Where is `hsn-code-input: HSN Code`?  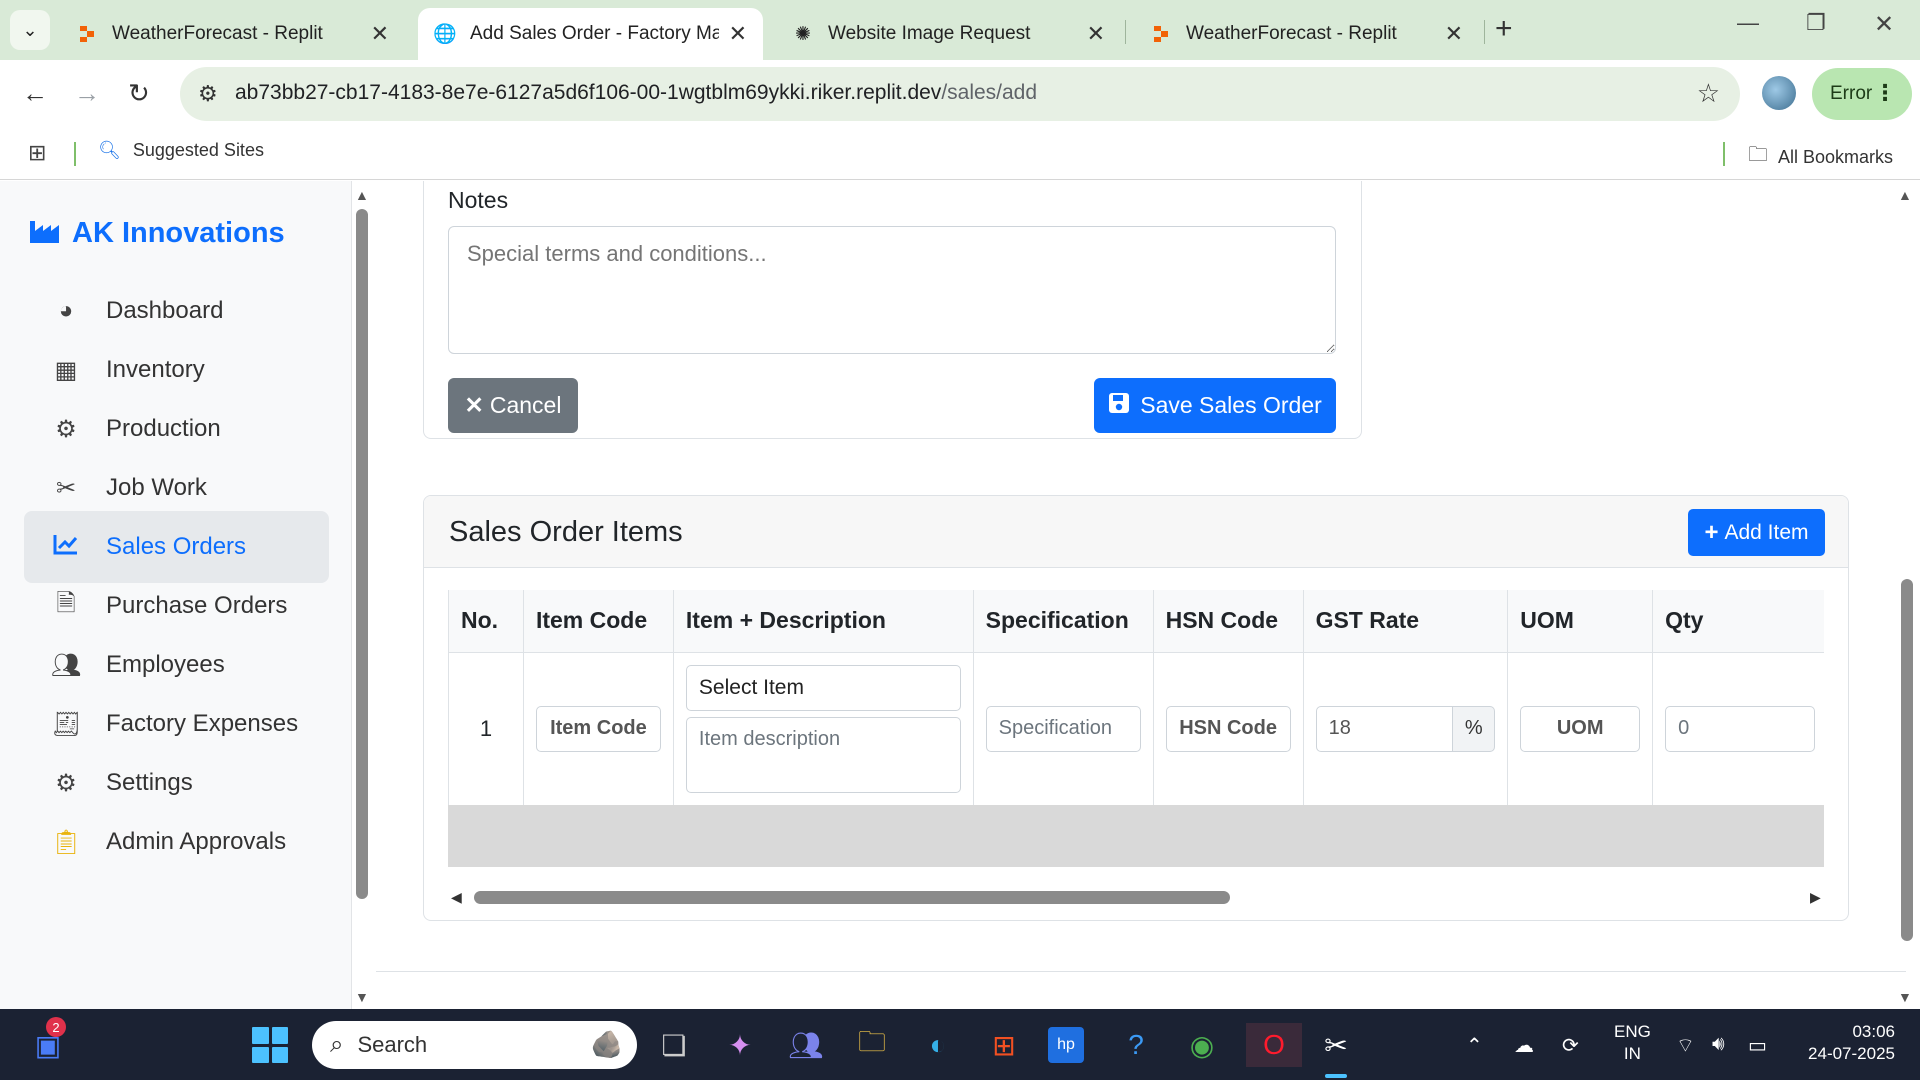 hsn-code-input: HSN Code is located at coordinates (1228, 728).